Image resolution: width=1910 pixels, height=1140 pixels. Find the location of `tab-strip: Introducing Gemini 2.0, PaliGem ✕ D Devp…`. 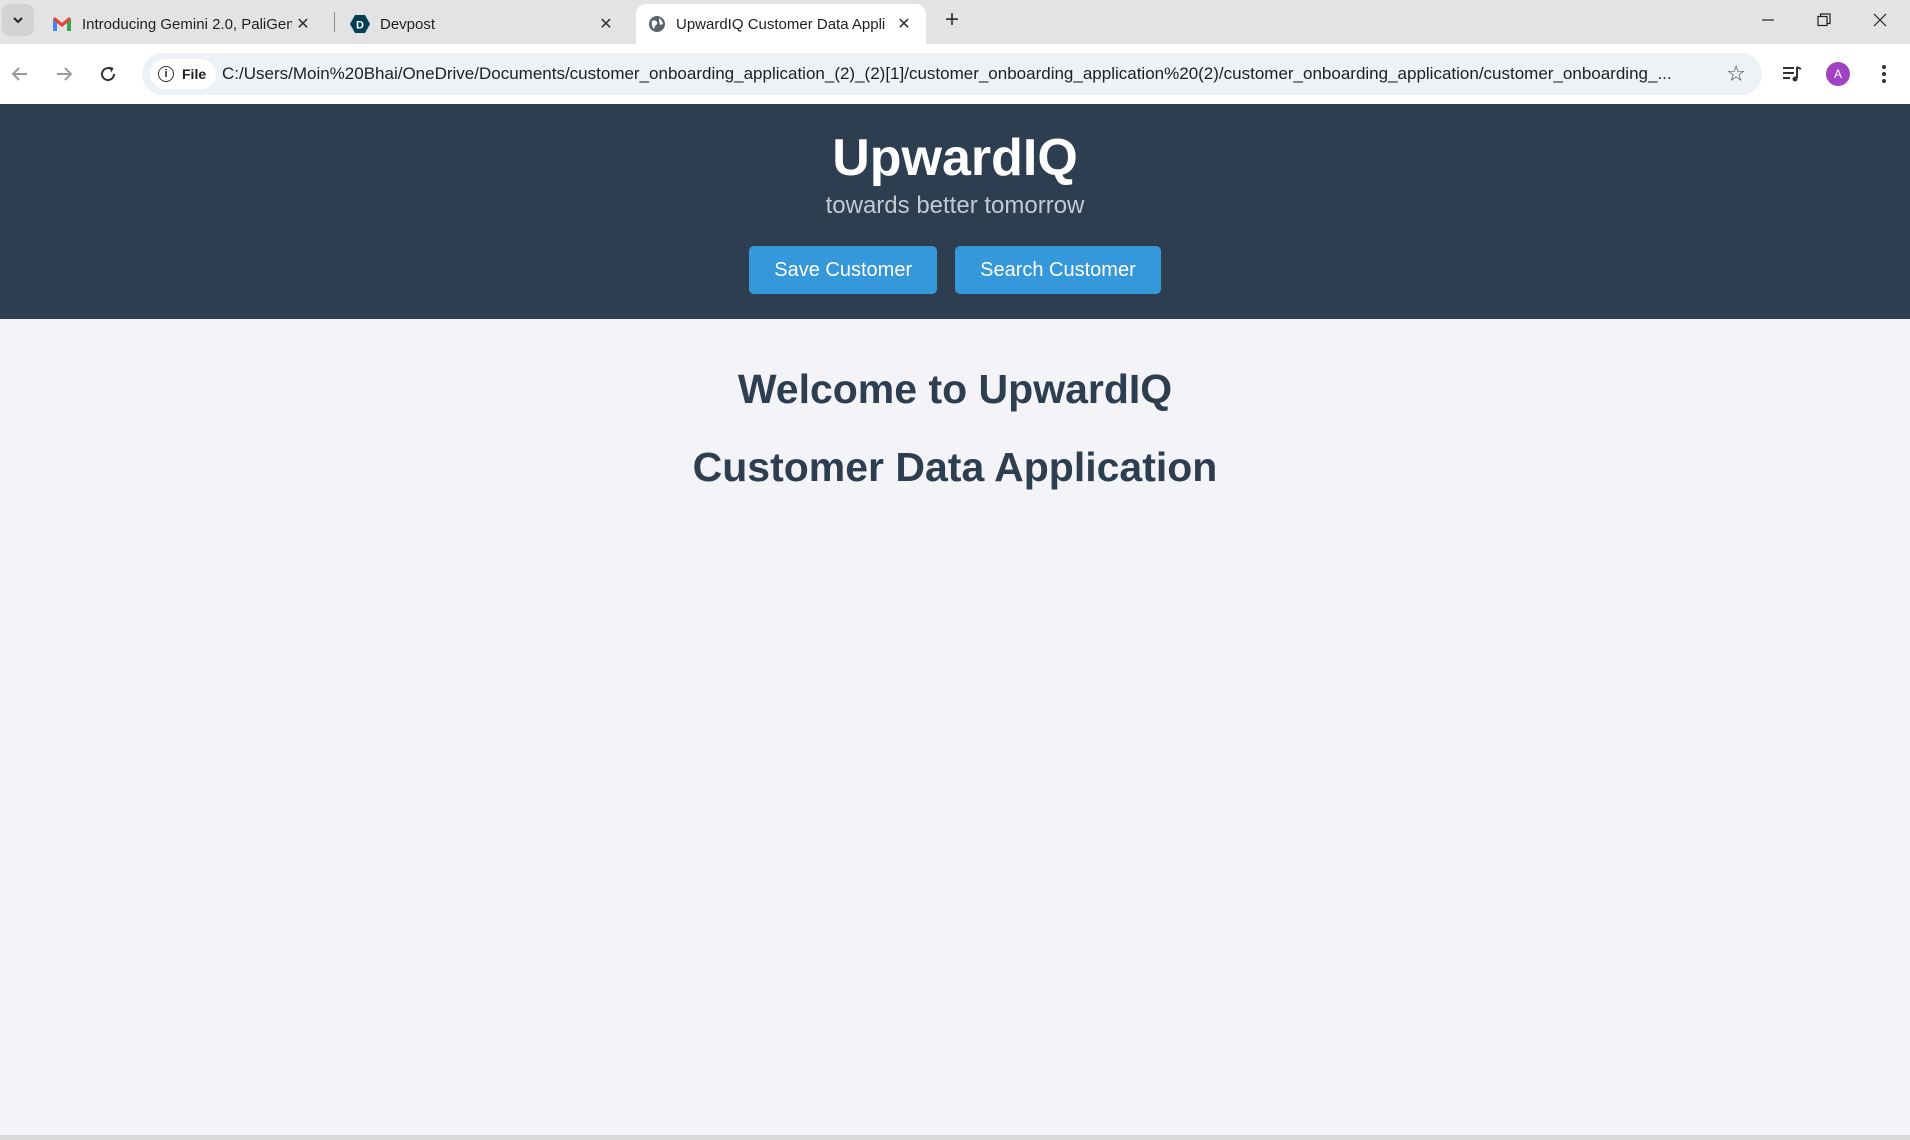

tab-strip: Introducing Gemini 2.0, PaliGem ✕ D Devp… is located at coordinates (955, 22).